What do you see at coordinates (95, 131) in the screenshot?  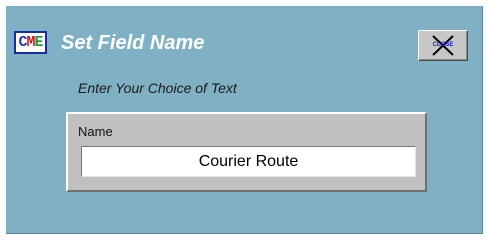 I see `name-field-label: Name` at bounding box center [95, 131].